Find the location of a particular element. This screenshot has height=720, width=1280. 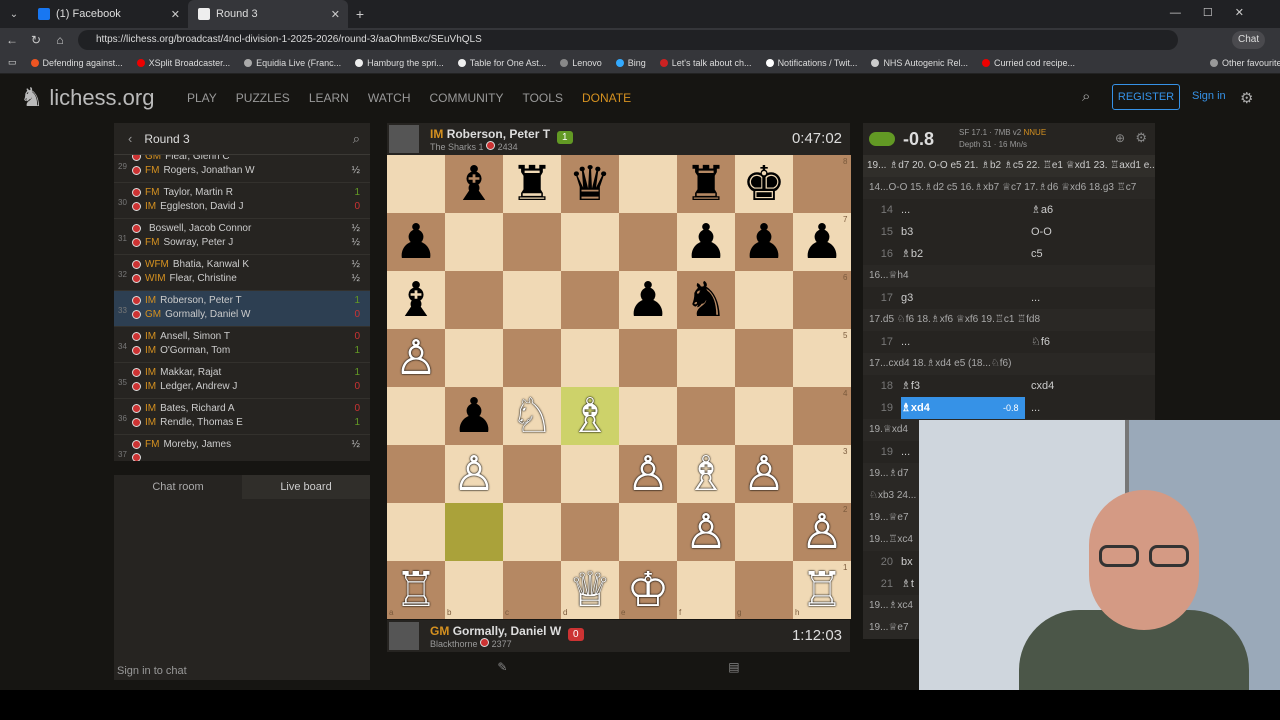

square-d1: ♕ is located at coordinates (590, 590).